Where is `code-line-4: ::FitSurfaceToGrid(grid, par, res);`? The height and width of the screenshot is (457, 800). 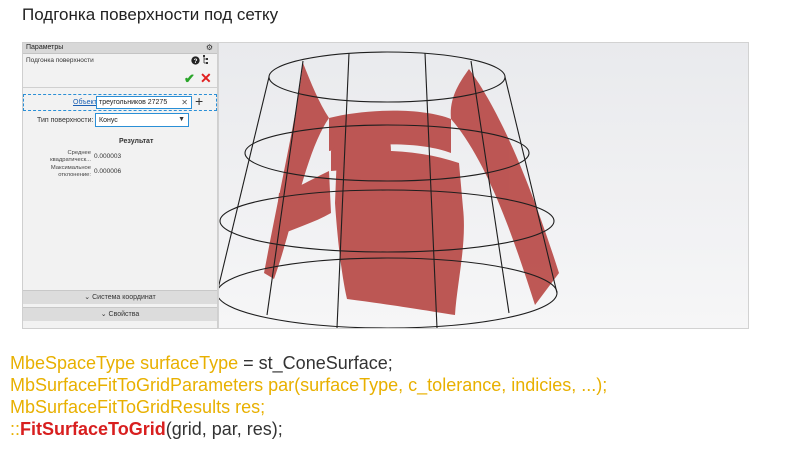 code-line-4: ::FitSurfaceToGrid(grid, par, res); is located at coordinates (308, 429).